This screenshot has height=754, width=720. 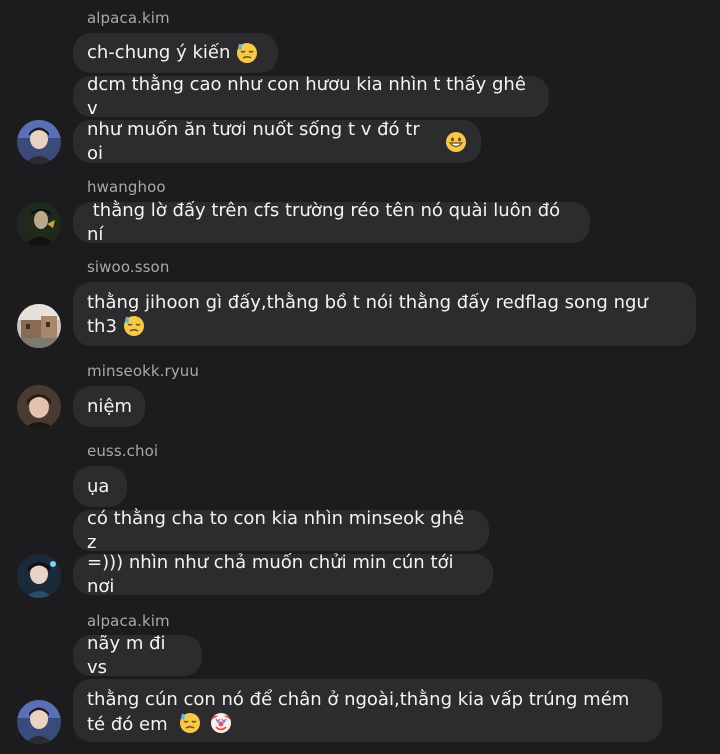 I want to click on message-text: như muốn ăn tươi nuốt sống t v đó tr oi, so click(x=256, y=141).